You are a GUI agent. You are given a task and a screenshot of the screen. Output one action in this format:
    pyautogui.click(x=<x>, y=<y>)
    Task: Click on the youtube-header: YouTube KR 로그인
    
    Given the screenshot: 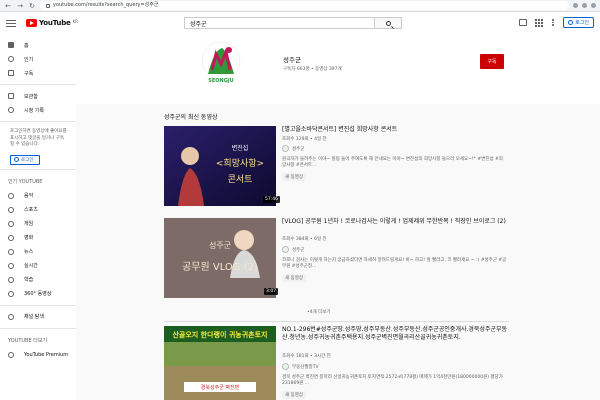 What is the action you would take?
    pyautogui.click(x=300, y=23)
    